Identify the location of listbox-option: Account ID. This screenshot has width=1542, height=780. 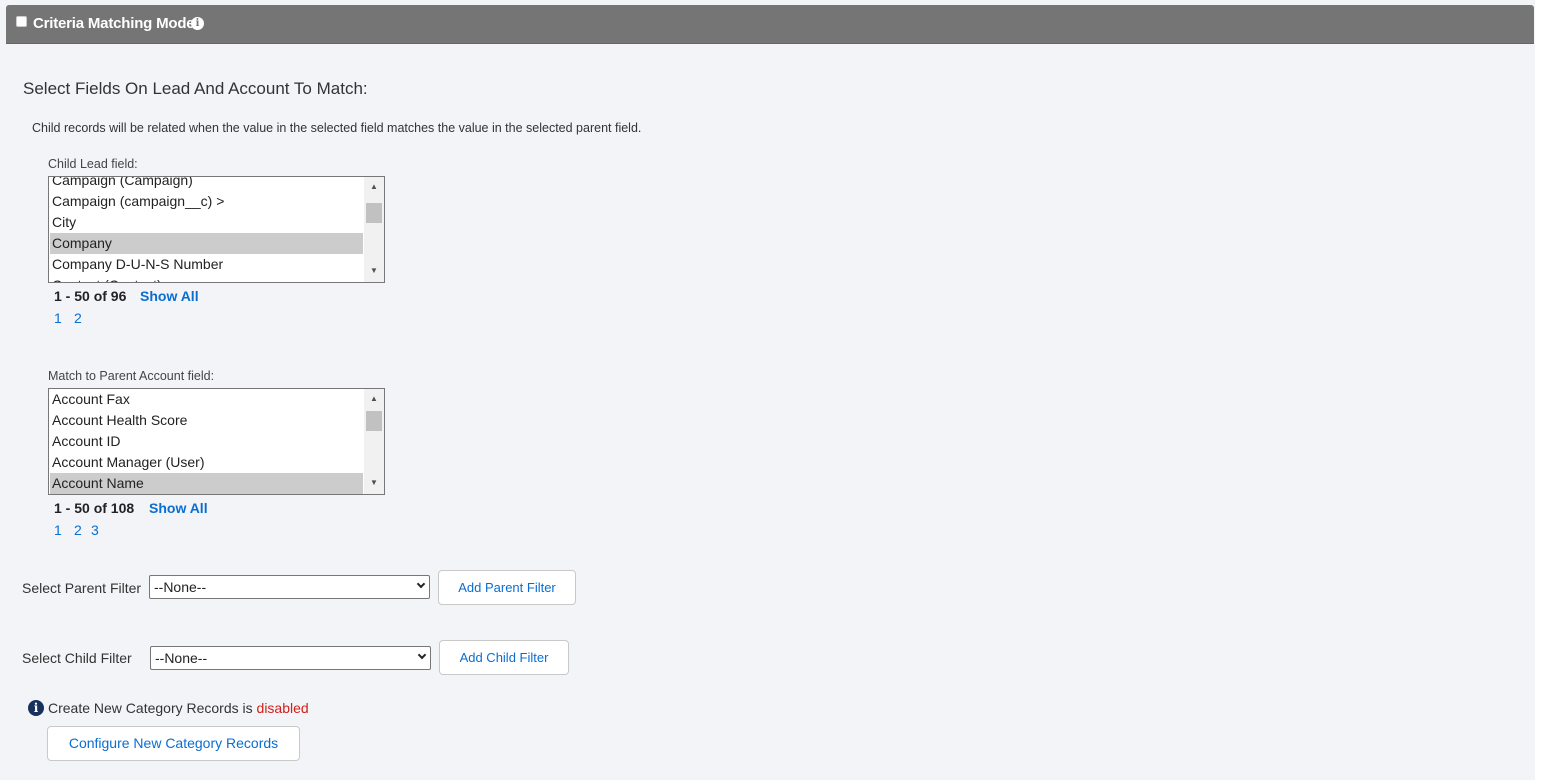
(206, 441).